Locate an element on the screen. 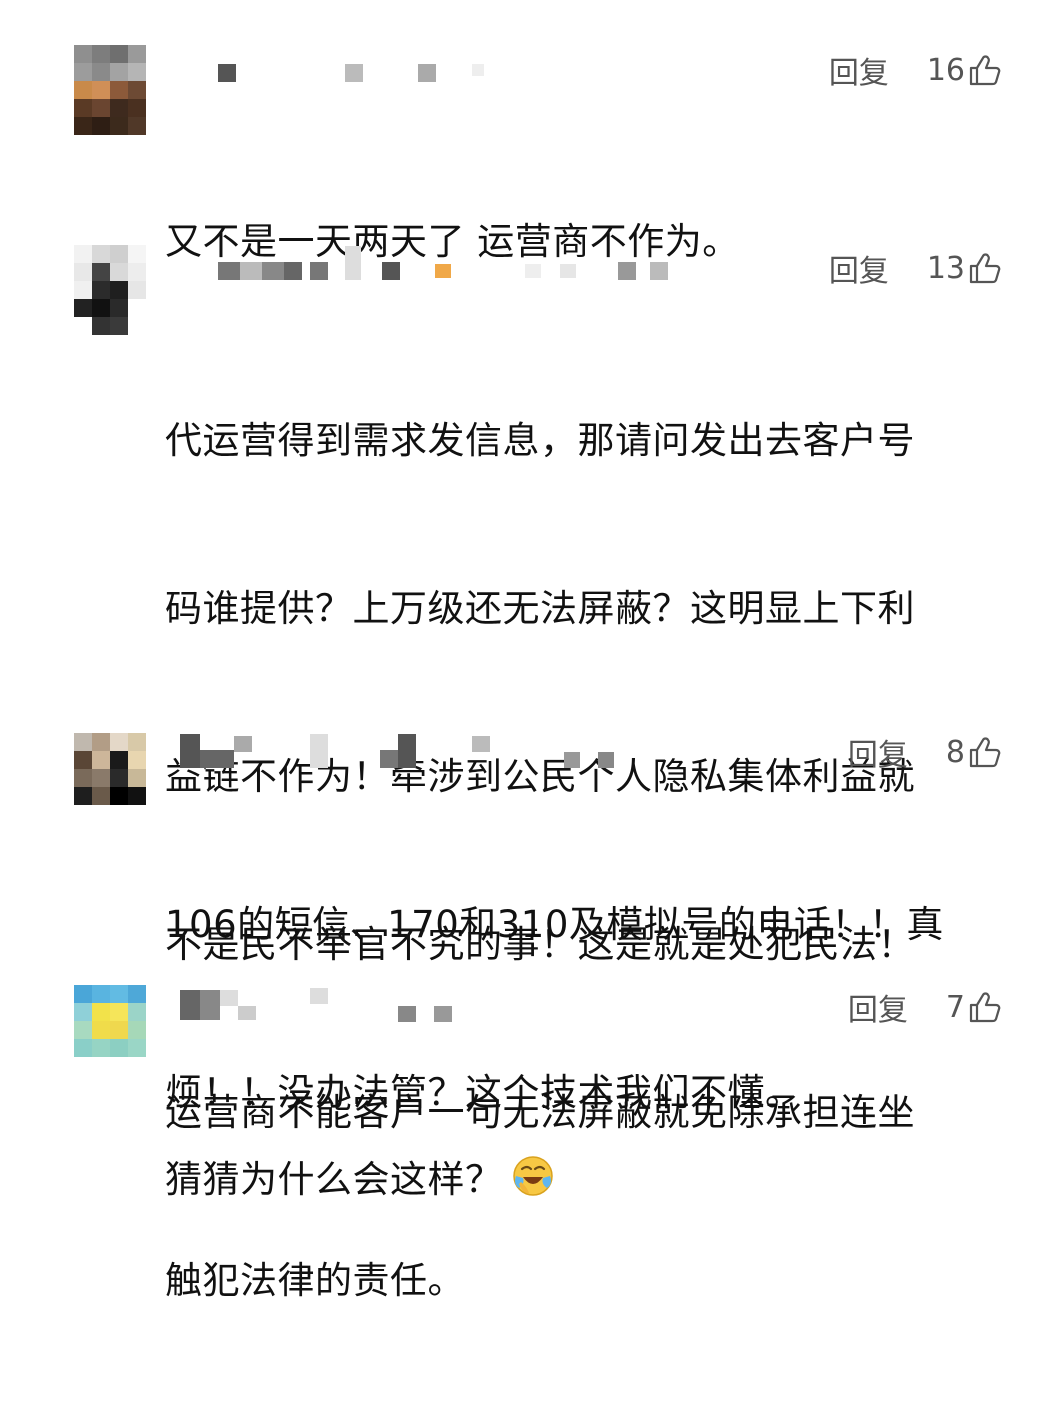  comment-line: 码谁提供？上万级还无法屏蔽？这明显上下利 is located at coordinates (540, 608).